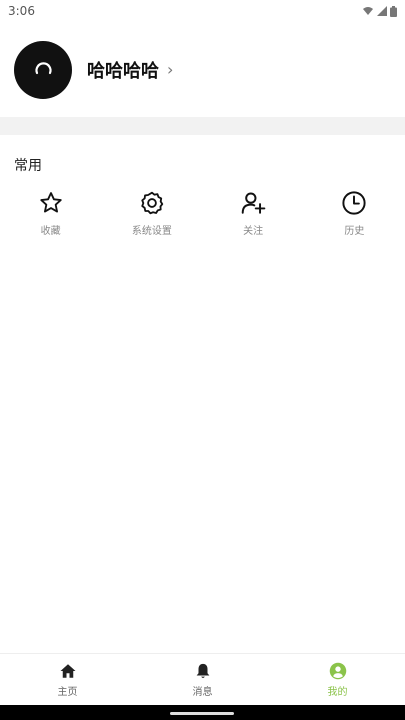  I want to click on shortcut-settings: 系统设置, so click(151, 220).